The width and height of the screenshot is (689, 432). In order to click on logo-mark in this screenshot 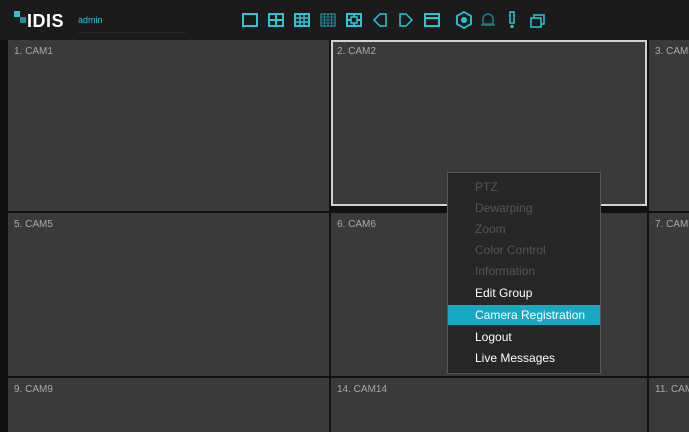, I will do `click(23, 20)`.